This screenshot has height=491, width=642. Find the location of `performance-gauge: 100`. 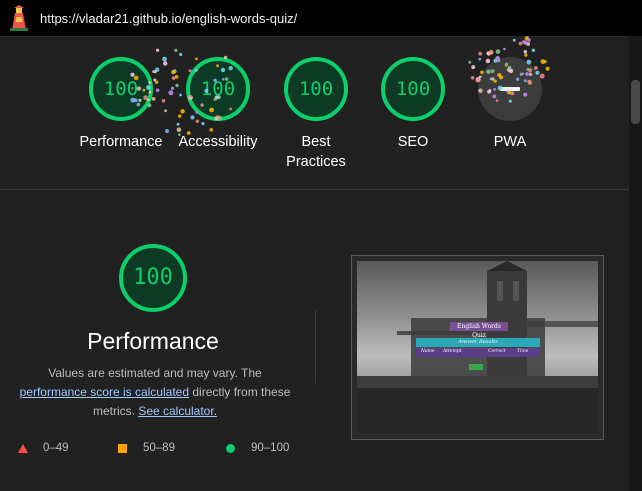

performance-gauge: 100 is located at coordinates (153, 278).